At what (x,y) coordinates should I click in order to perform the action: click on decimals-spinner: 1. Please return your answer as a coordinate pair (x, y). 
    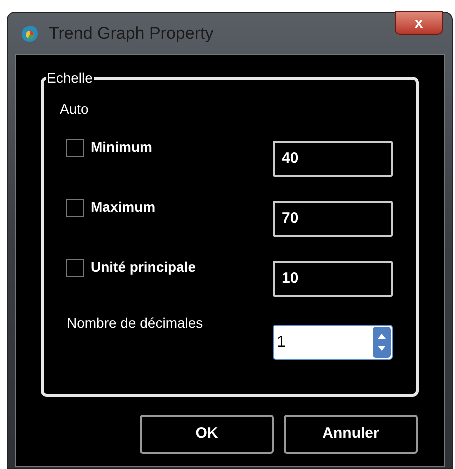
    Looking at the image, I should click on (333, 342).